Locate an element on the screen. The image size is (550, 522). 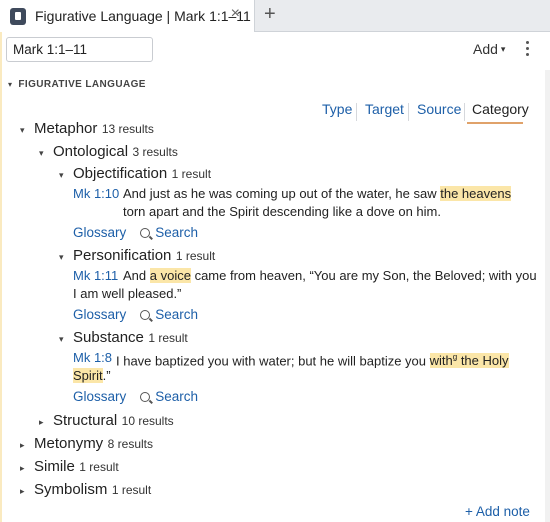
document-icon is located at coordinates (18, 16).